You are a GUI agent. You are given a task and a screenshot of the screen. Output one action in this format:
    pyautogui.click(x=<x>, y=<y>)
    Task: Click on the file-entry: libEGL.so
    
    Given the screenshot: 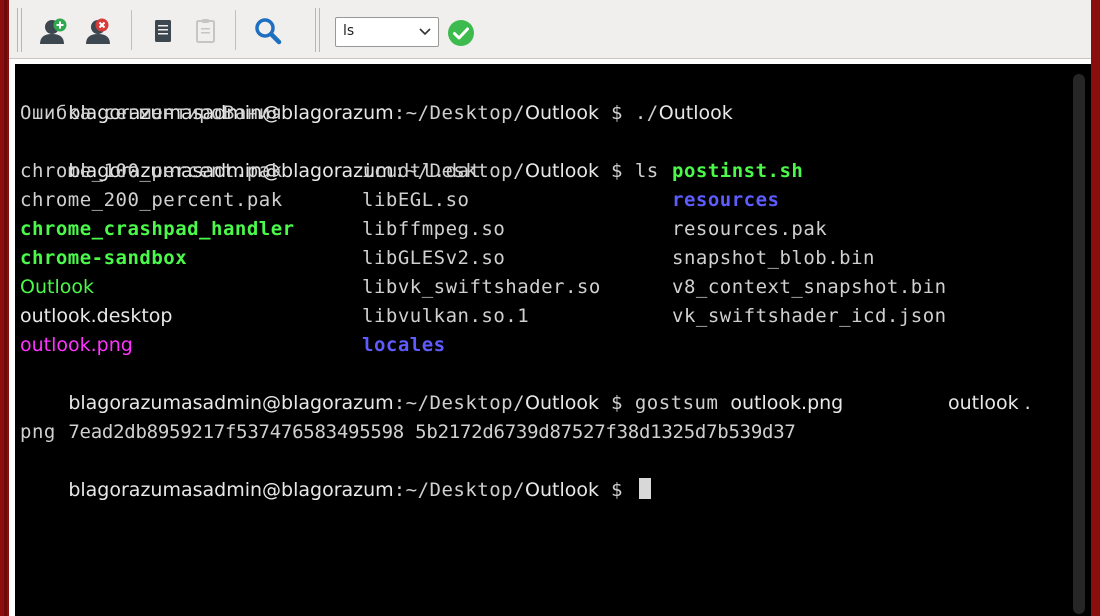 What is the action you would take?
    pyautogui.click(x=416, y=200)
    